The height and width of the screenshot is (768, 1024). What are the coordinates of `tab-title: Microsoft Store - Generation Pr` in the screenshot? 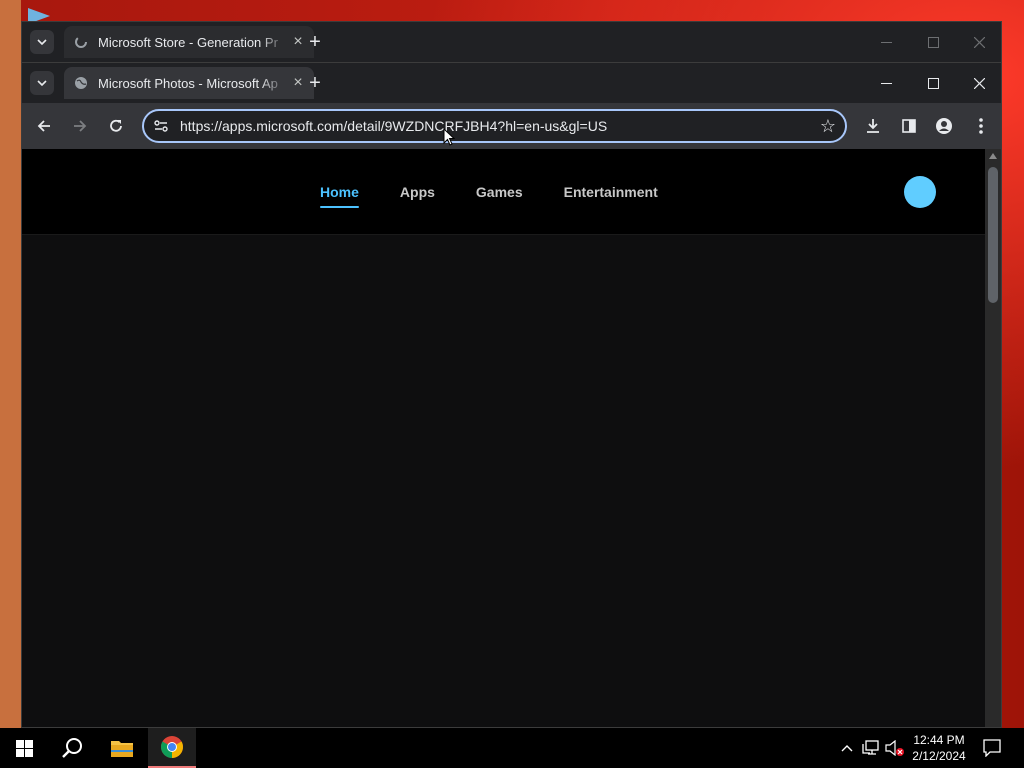 It's located at (188, 42).